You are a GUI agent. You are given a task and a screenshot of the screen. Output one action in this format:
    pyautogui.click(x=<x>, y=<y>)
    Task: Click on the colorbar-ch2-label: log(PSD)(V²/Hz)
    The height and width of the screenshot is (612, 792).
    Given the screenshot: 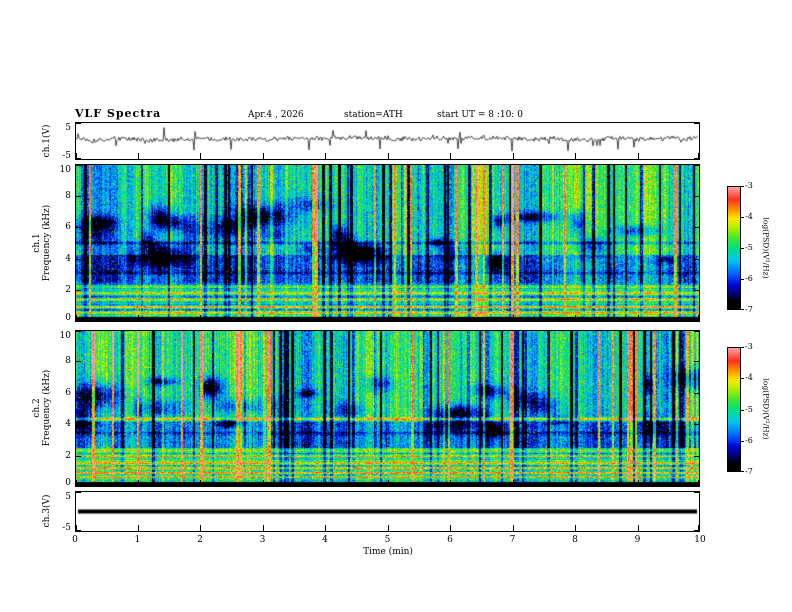 What is the action you would take?
    pyautogui.click(x=766, y=409)
    